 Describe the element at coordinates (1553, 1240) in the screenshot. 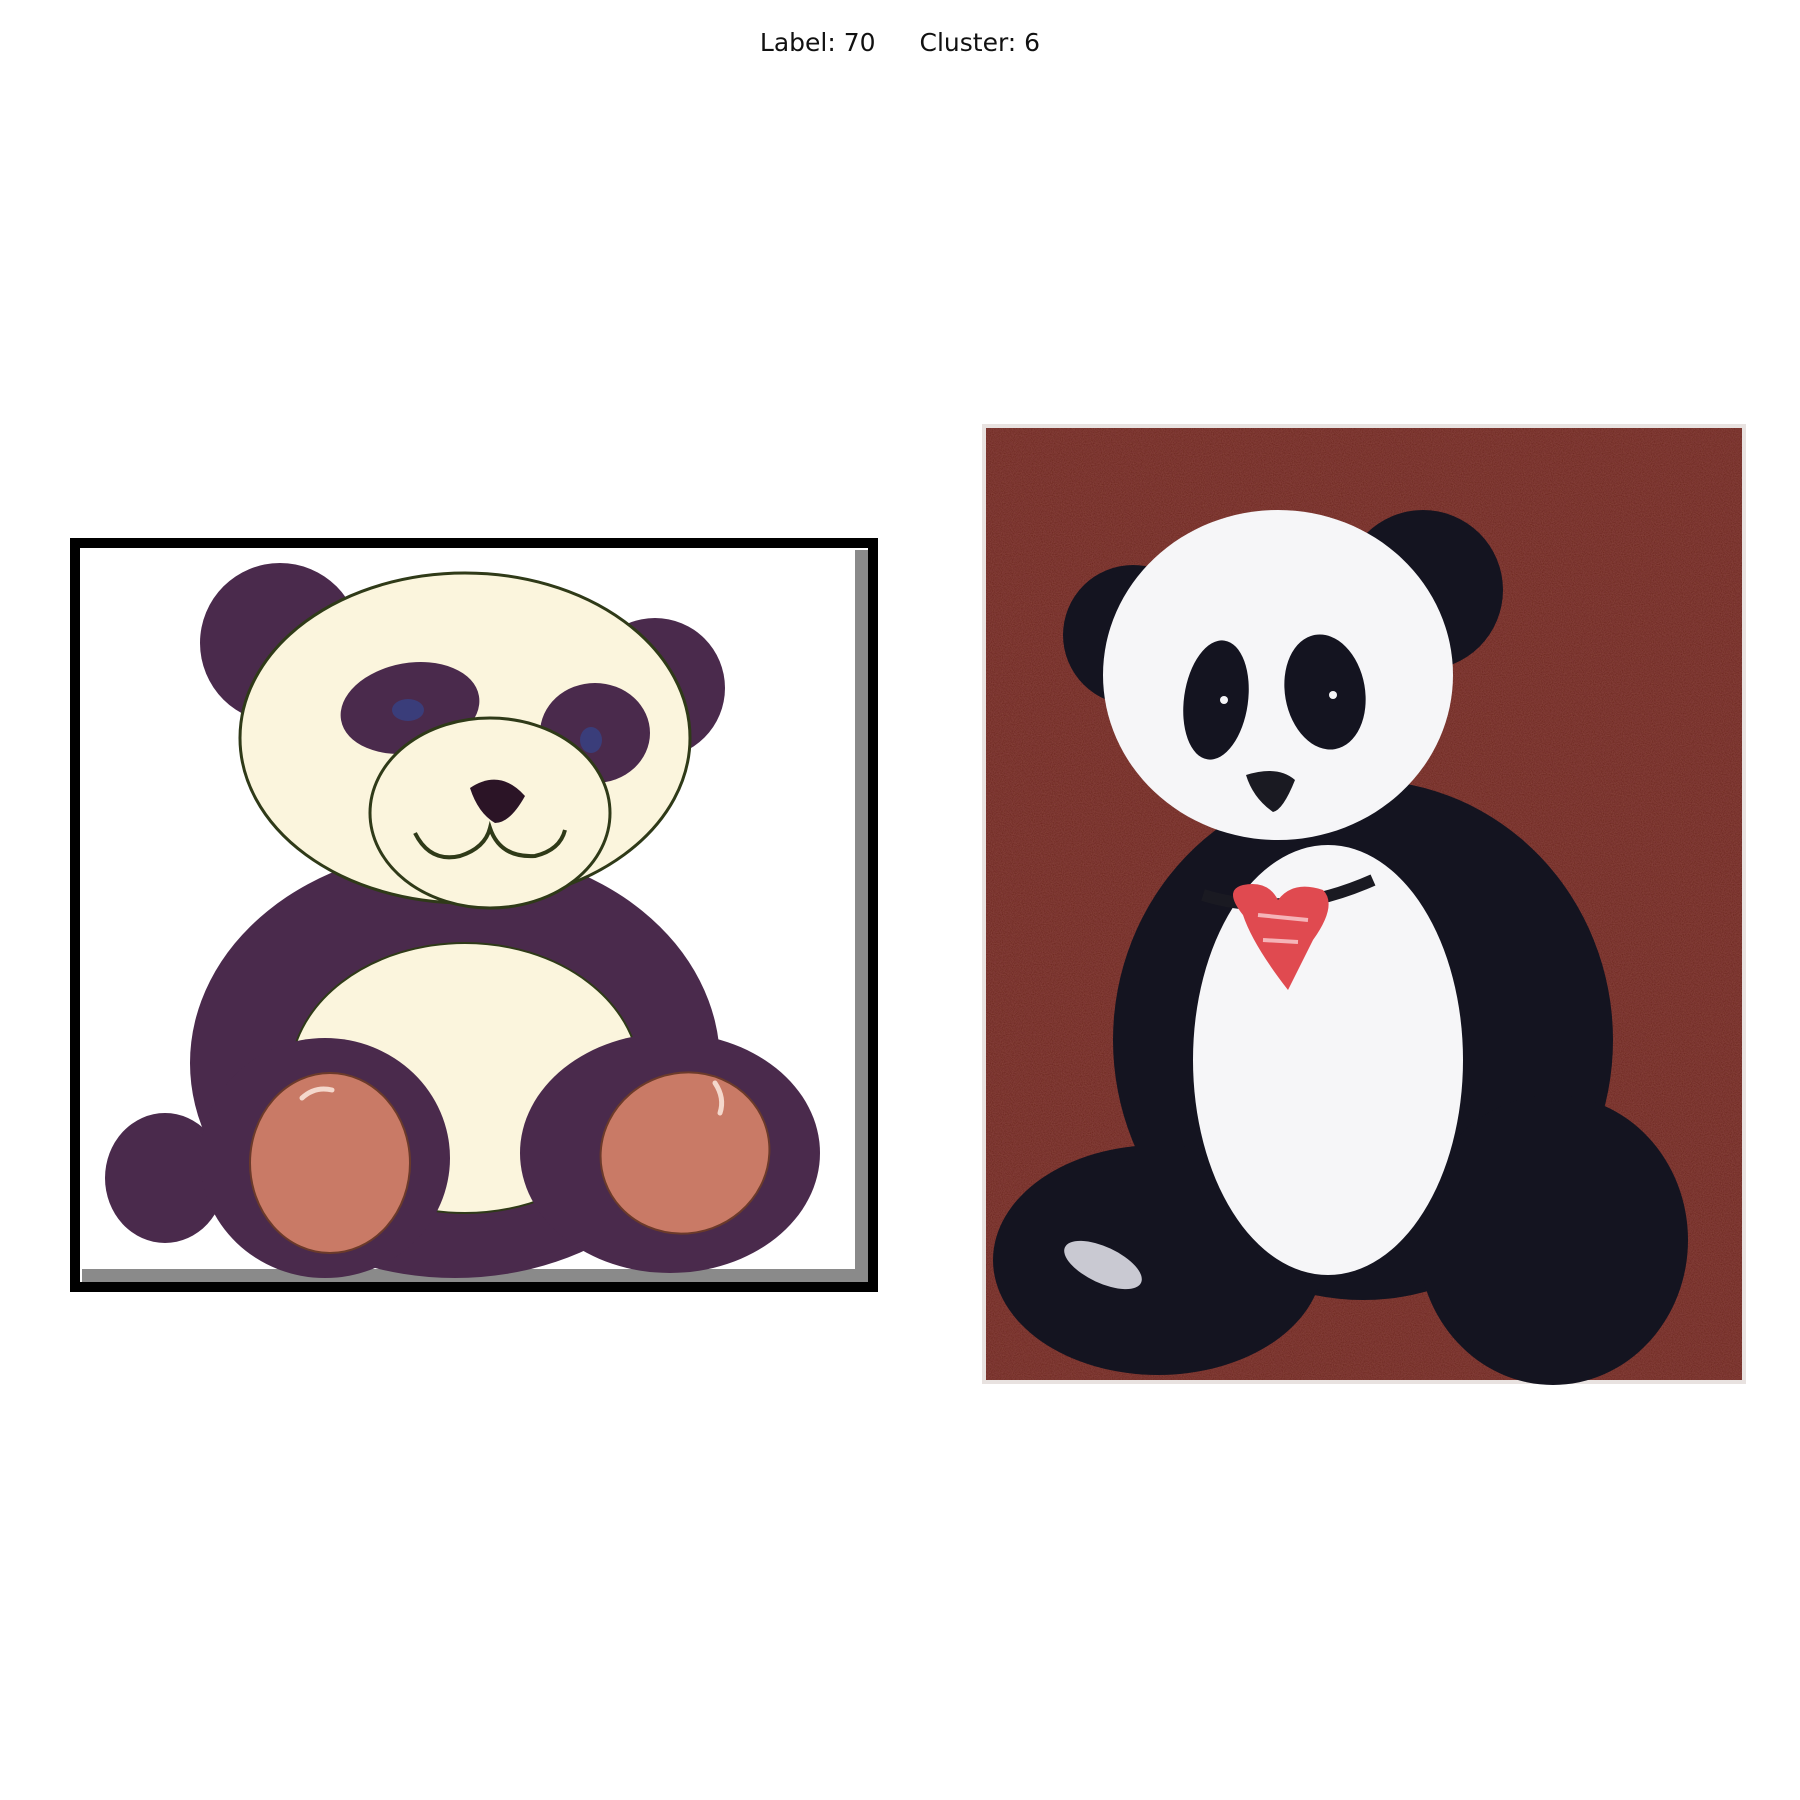

I see `photo-right-leg` at that location.